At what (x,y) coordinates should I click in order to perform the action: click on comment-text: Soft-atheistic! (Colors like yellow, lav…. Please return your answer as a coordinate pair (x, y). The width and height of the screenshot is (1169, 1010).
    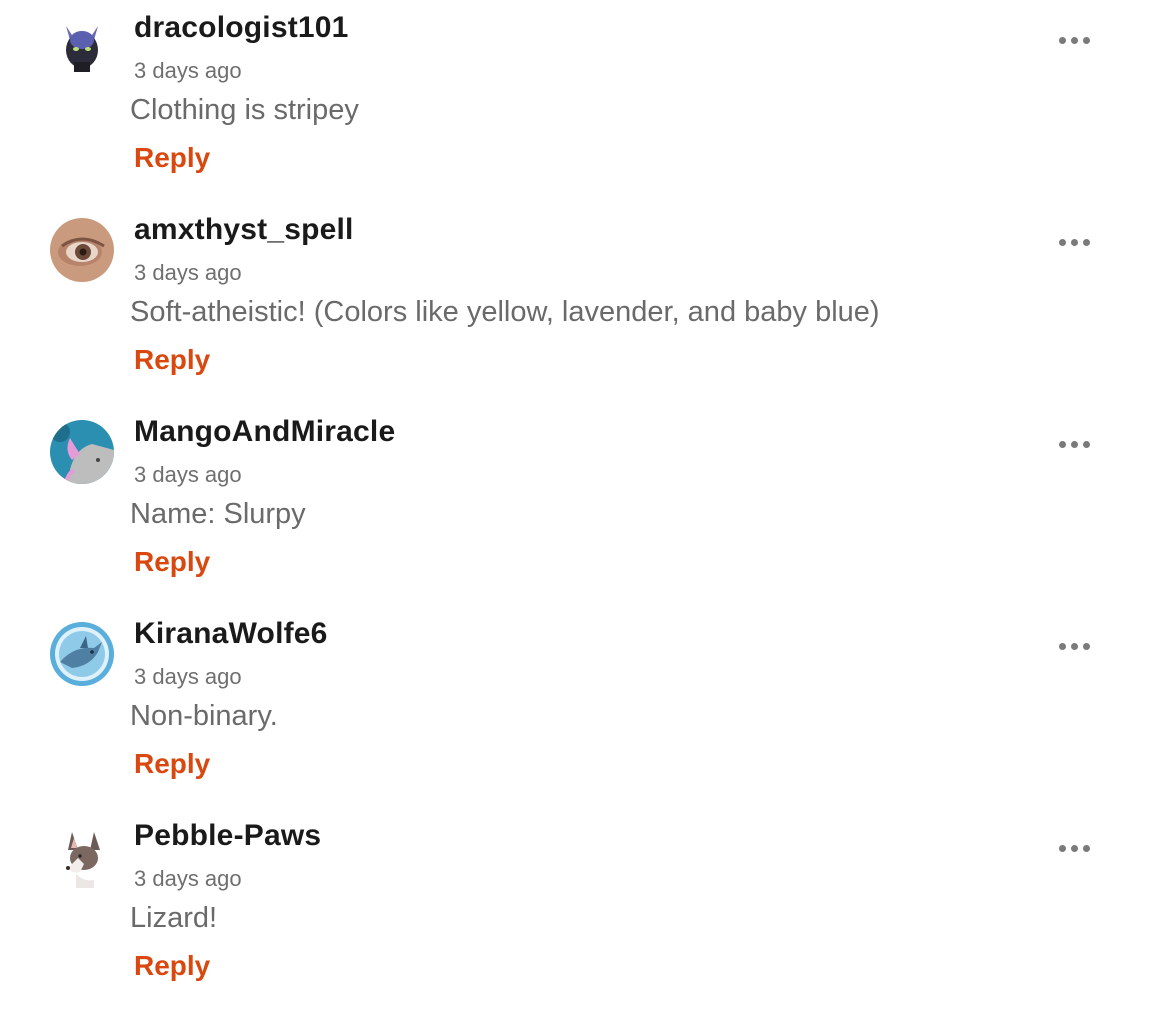
    Looking at the image, I should click on (505, 312).